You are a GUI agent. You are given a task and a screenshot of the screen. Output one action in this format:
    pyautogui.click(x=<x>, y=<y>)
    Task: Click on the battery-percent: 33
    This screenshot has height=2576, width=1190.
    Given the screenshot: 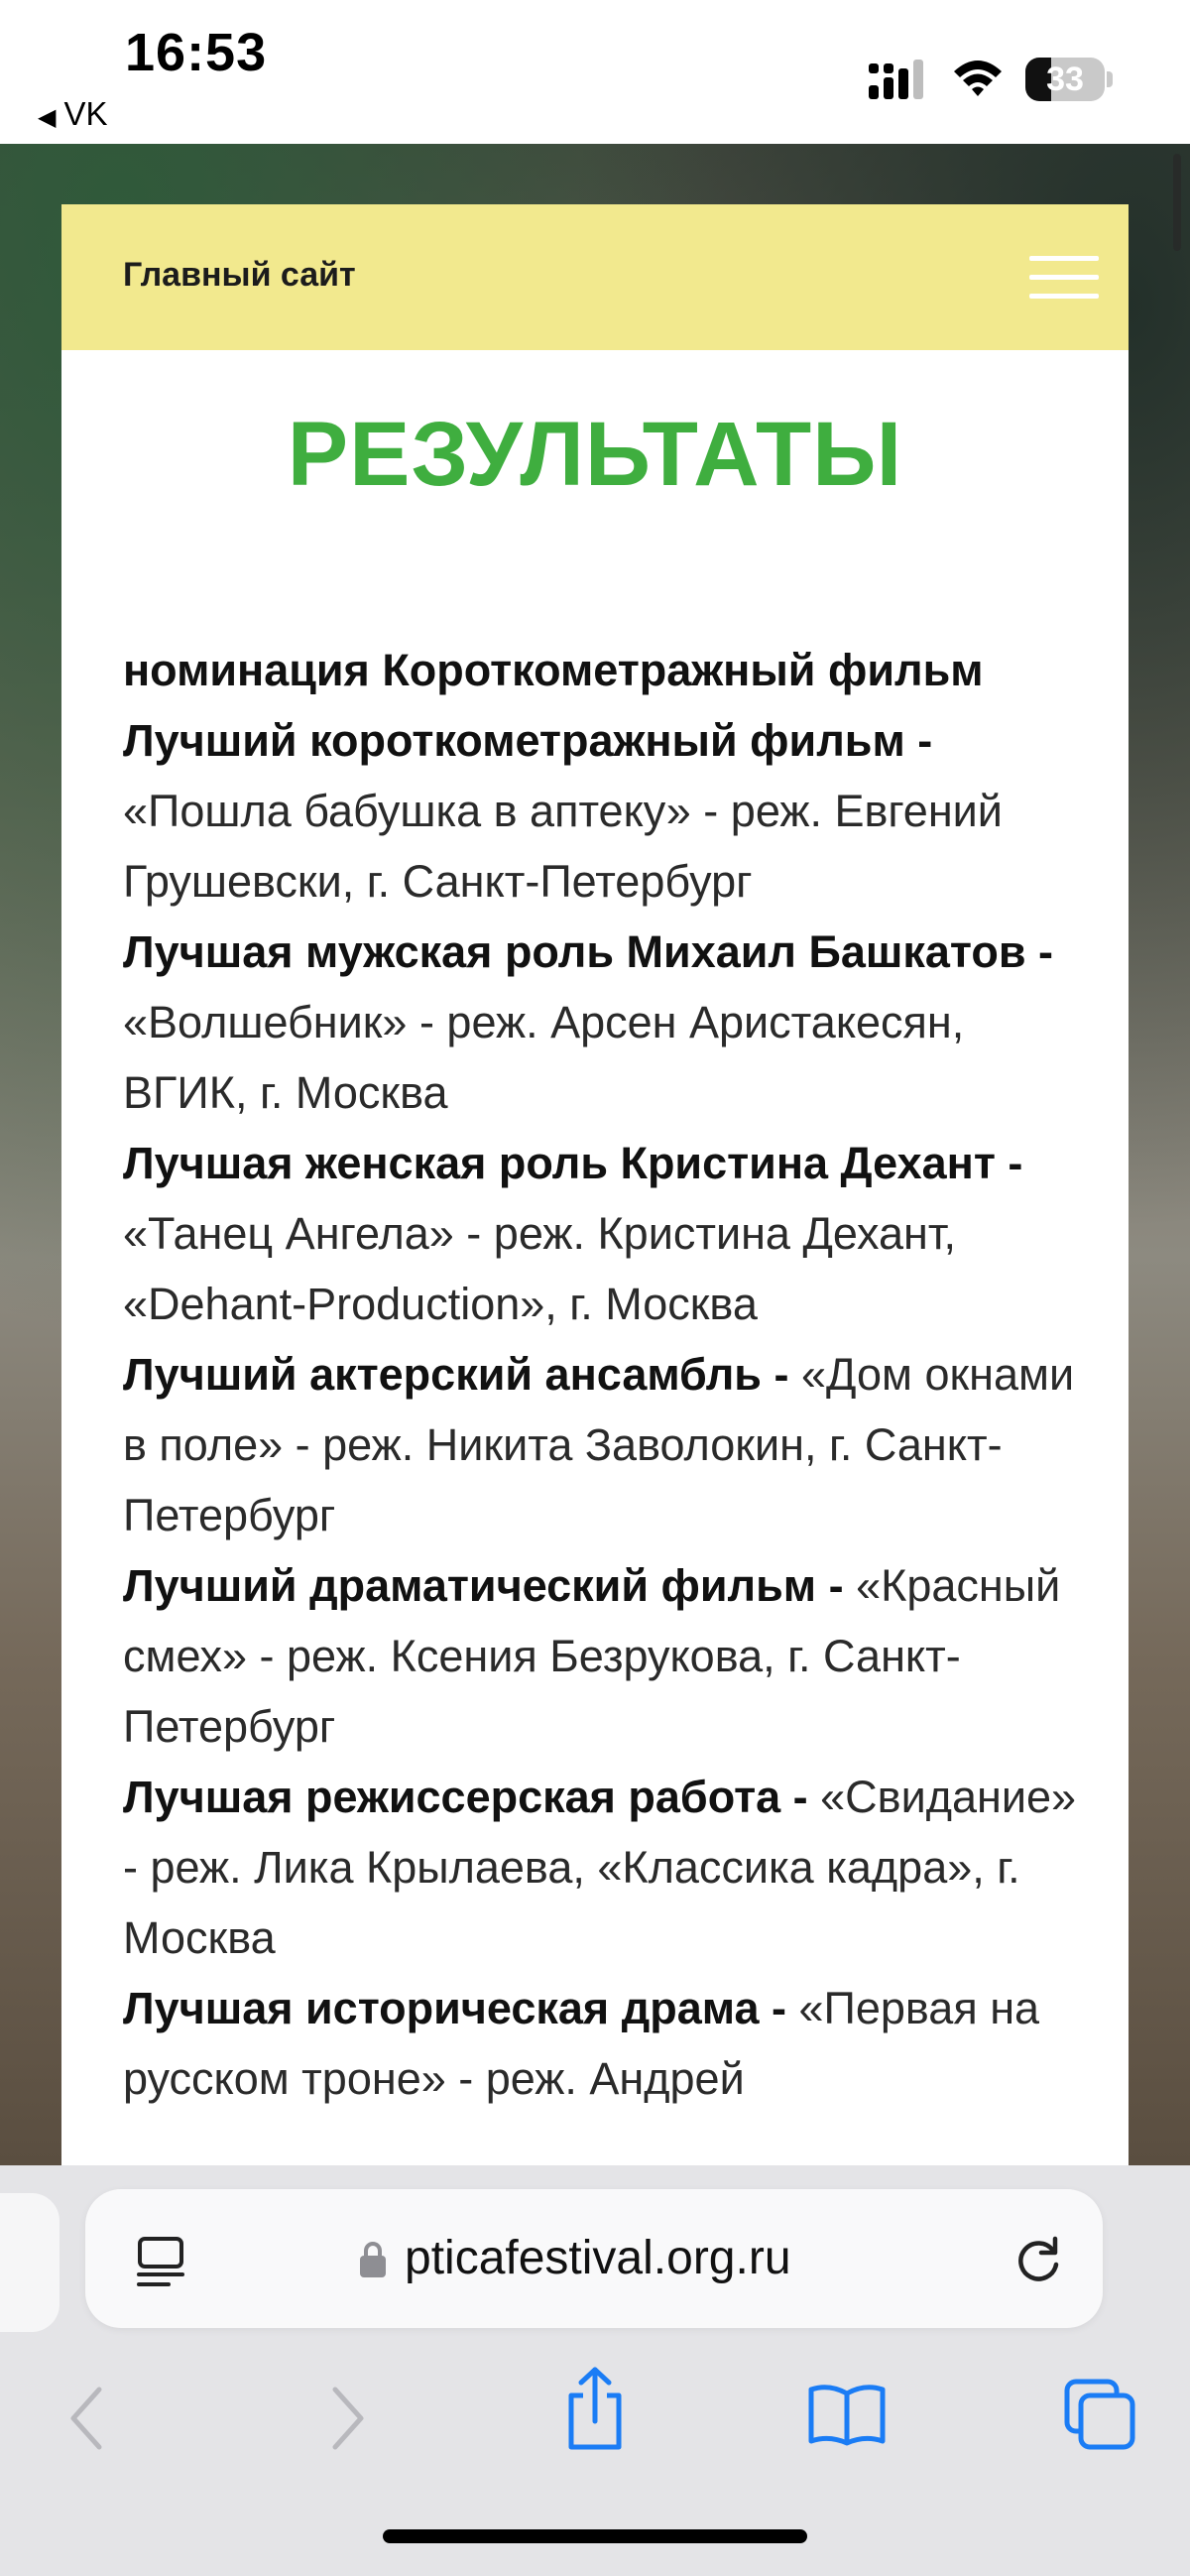 What is the action you would take?
    pyautogui.click(x=1065, y=79)
    